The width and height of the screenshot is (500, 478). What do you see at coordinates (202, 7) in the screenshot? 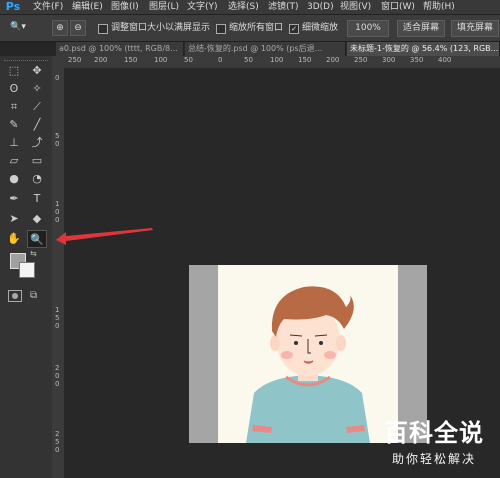
I see `menu-type: 文字(Y)` at bounding box center [202, 7].